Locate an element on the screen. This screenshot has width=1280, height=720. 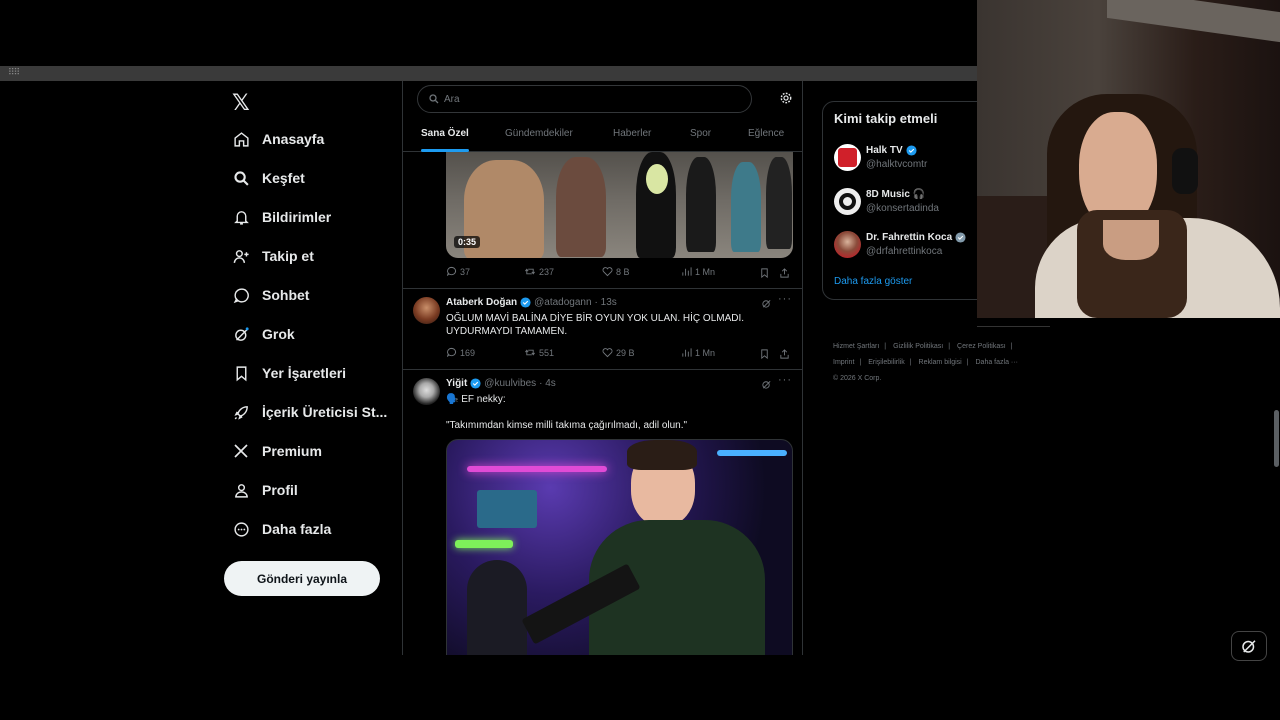
nav-item-grok: Grok is located at coordinates (263, 334).